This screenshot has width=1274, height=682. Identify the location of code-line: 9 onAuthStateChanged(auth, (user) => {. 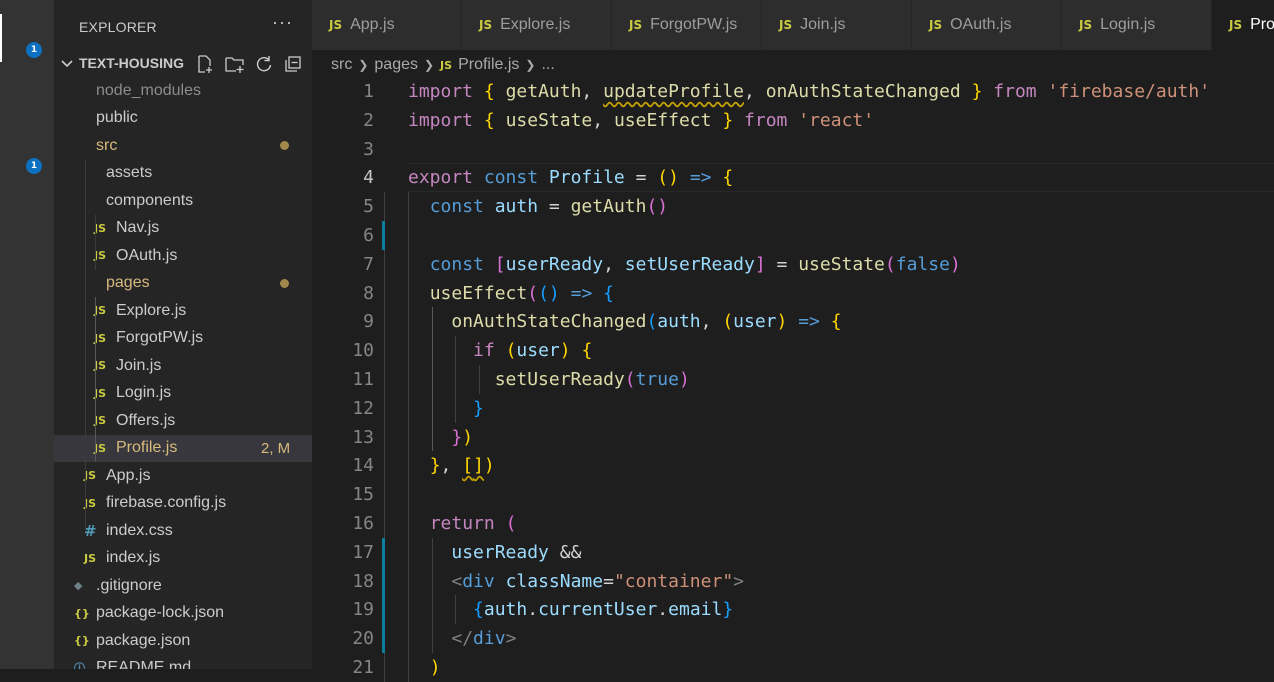
(793, 321).